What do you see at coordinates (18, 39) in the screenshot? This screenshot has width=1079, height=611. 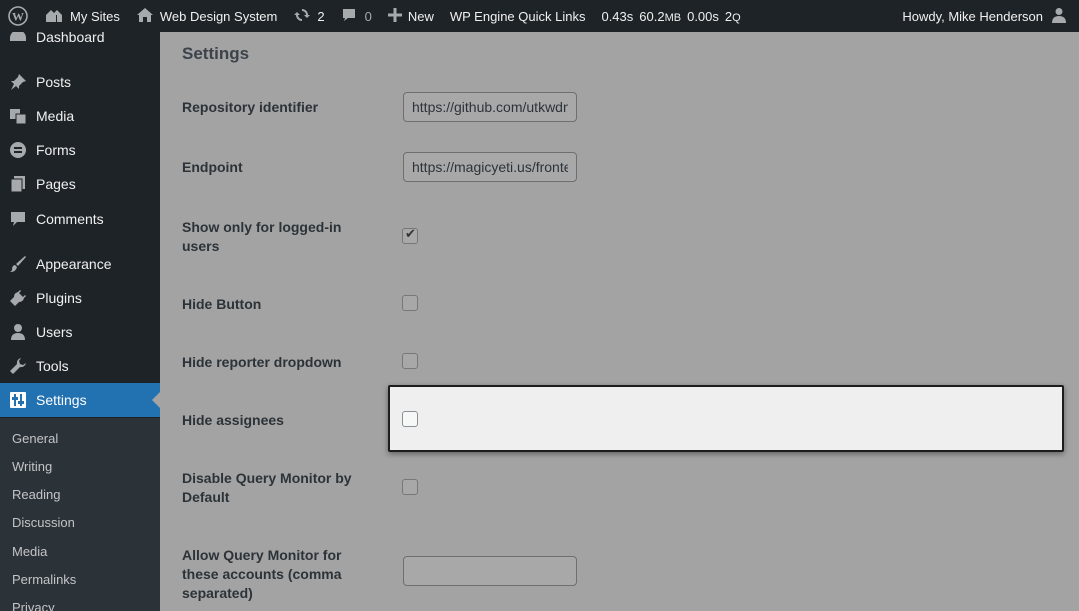 I see `dashboard-icon` at bounding box center [18, 39].